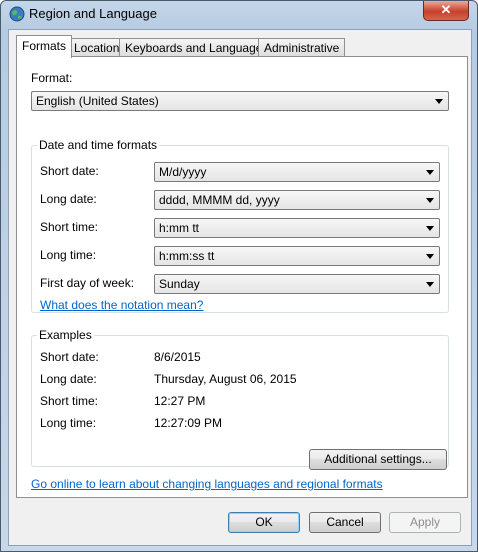 The width and height of the screenshot is (478, 552). I want to click on long-time-label: Long time:, so click(68, 255).